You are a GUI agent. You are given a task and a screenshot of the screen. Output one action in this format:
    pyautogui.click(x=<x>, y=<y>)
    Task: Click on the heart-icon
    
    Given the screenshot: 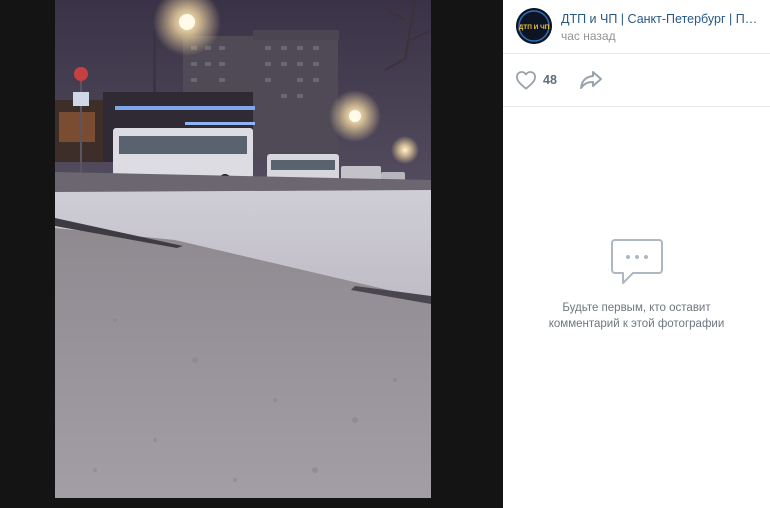 What is the action you would take?
    pyautogui.click(x=526, y=80)
    